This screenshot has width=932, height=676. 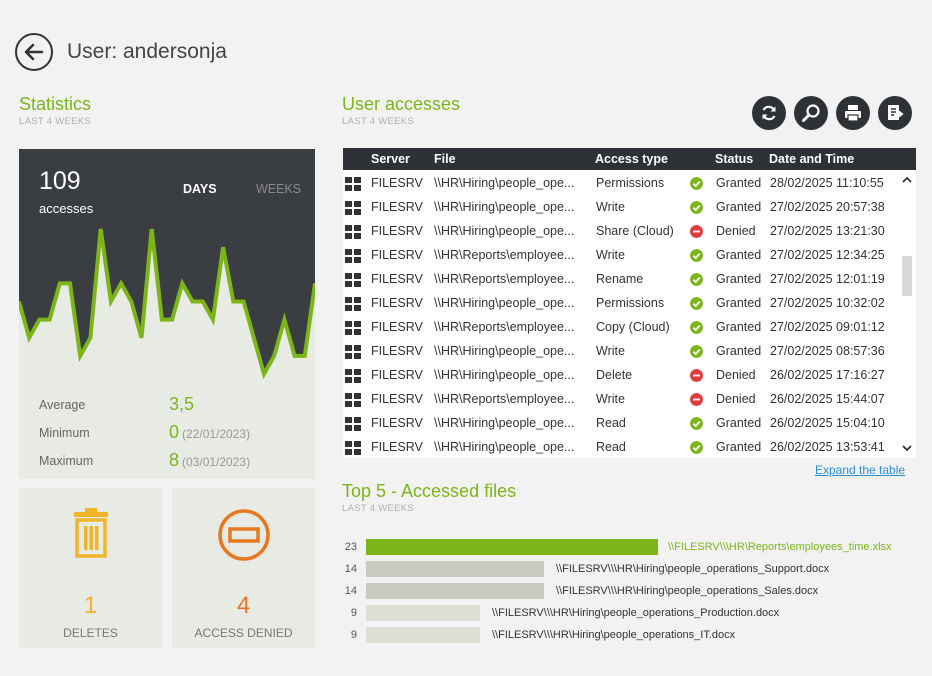 I want to click on deletes-value: 1, so click(x=90, y=605).